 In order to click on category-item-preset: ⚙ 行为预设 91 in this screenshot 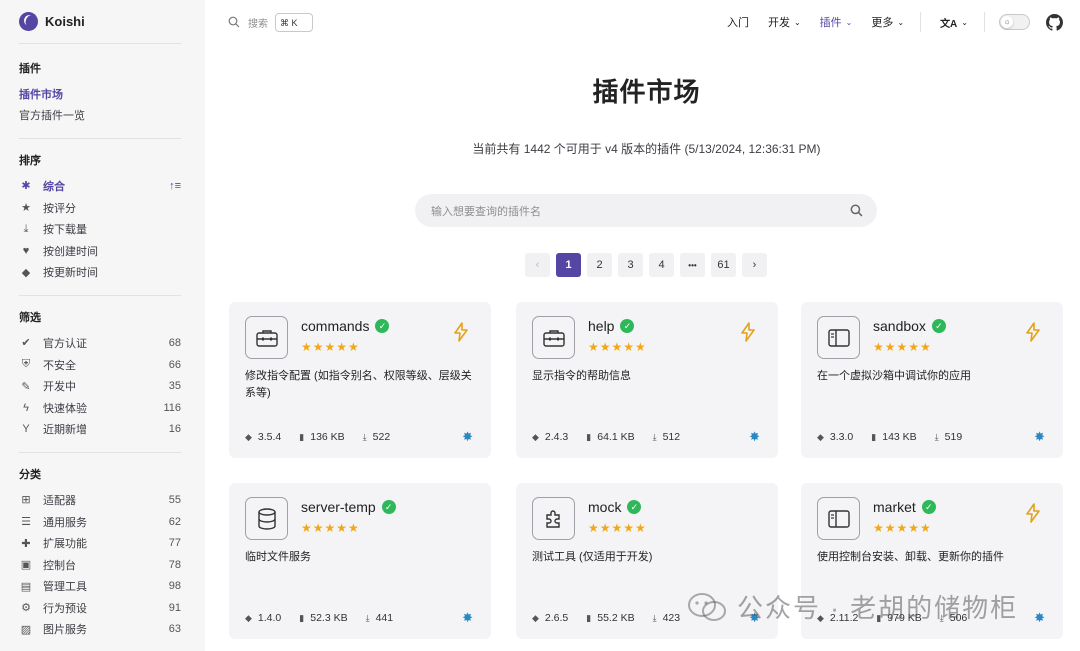, I will do `click(100, 608)`.